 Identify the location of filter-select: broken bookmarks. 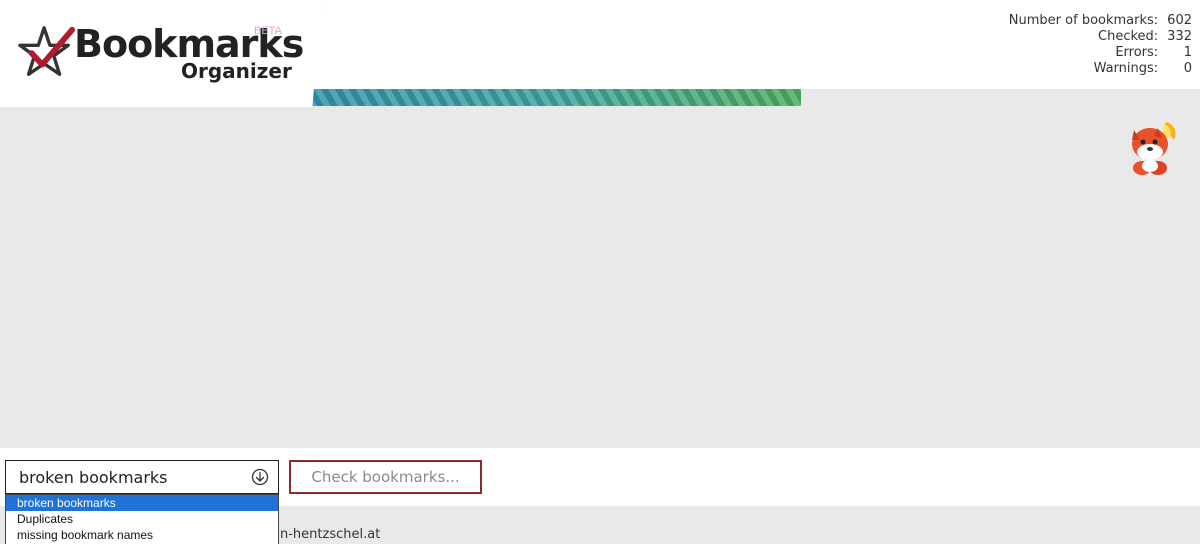
(142, 477).